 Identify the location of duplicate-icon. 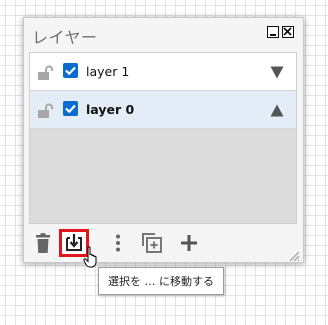
(152, 243).